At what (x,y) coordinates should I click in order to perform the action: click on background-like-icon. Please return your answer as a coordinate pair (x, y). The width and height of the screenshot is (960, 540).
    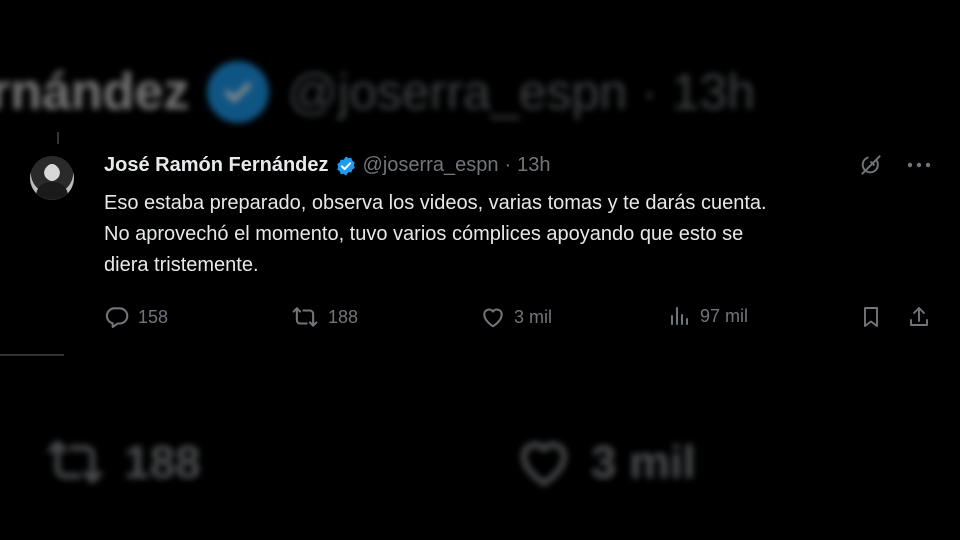
    Looking at the image, I should click on (543, 464).